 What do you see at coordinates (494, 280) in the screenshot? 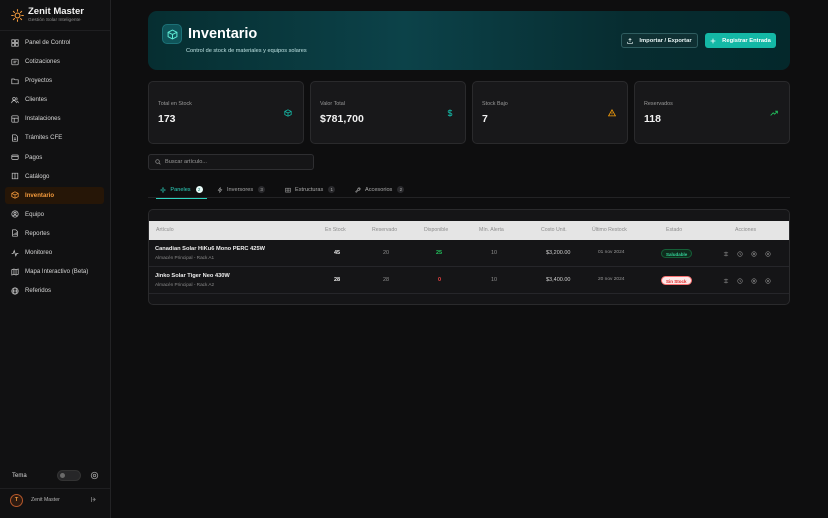
I see `min-alert-value: 10` at bounding box center [494, 280].